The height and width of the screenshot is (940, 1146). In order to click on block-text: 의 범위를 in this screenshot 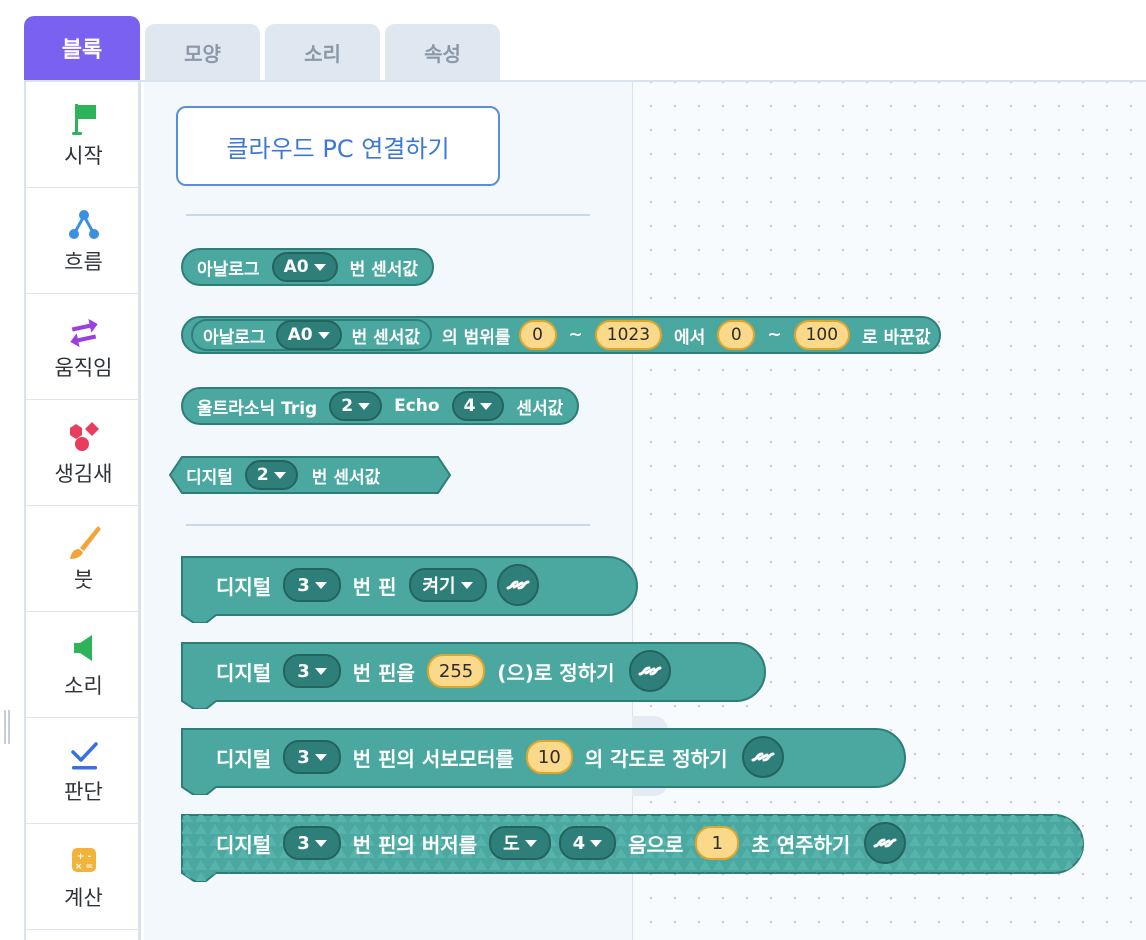, I will do `click(476, 337)`.